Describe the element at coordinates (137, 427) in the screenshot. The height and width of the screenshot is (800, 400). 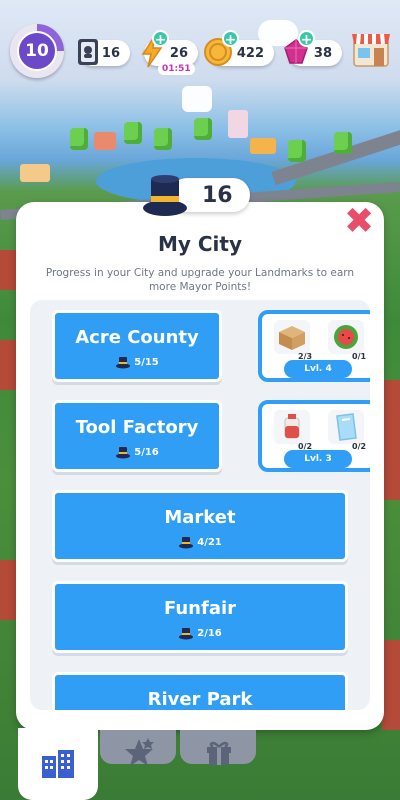
I see `landmark-name: Tool Factory` at that location.